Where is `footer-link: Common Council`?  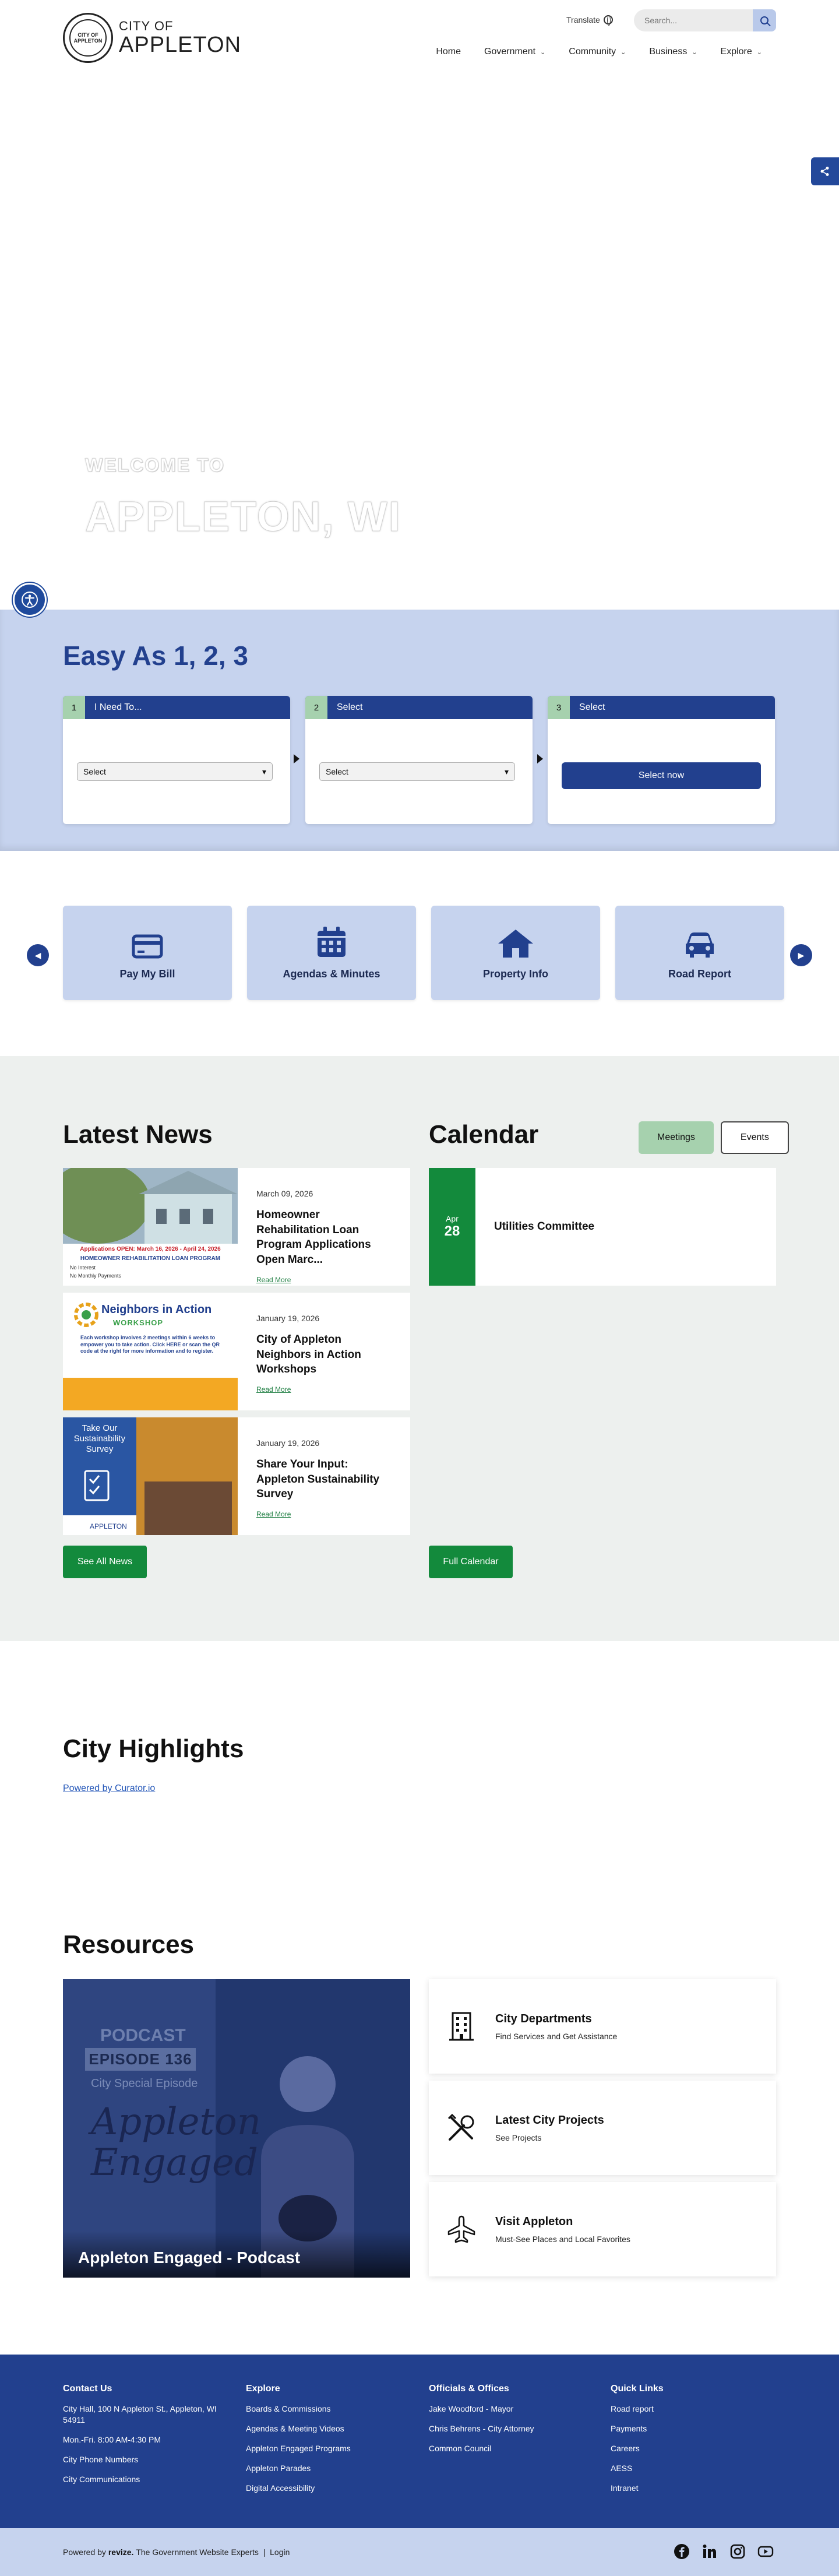
footer-link: Common Council is located at coordinates (507, 2449).